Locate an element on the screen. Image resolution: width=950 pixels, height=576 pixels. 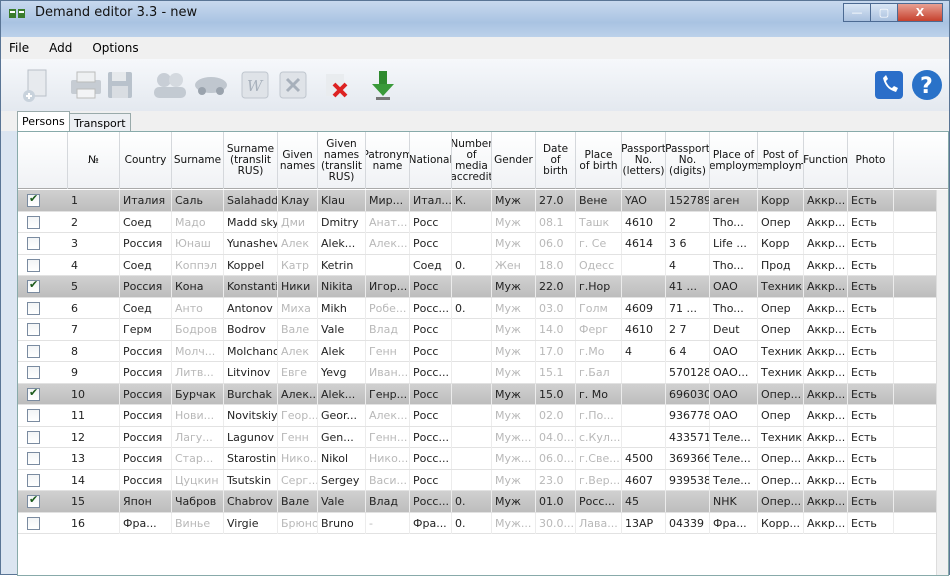
column-header: Photo is located at coordinates (871, 160).